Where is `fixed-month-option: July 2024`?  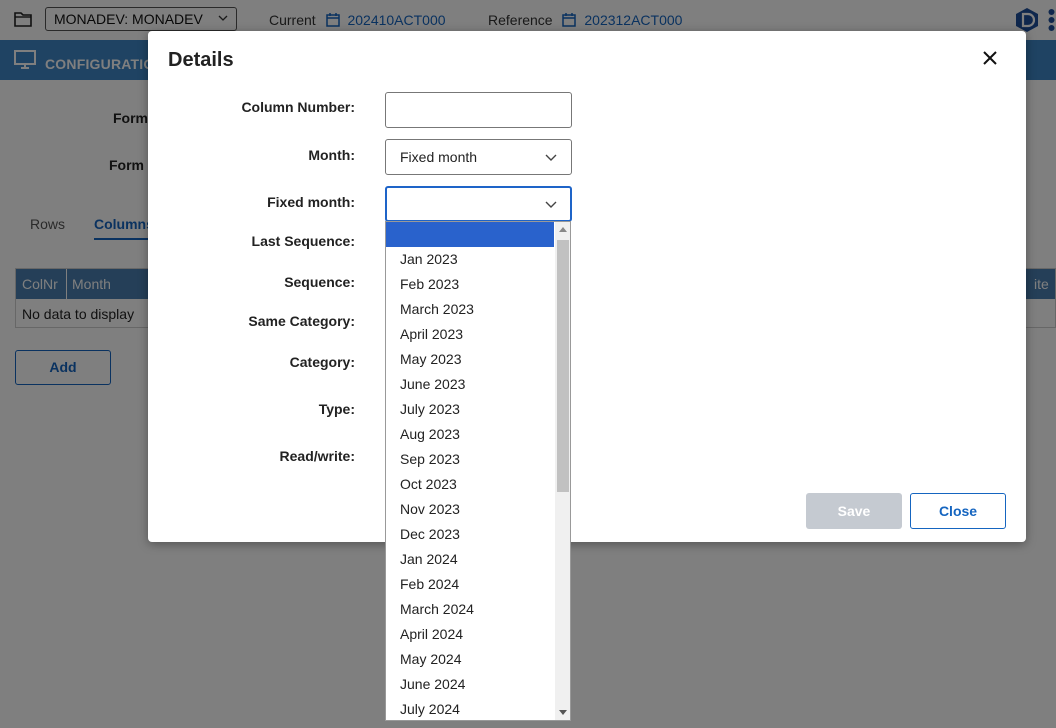 fixed-month-option: July 2024 is located at coordinates (470, 708).